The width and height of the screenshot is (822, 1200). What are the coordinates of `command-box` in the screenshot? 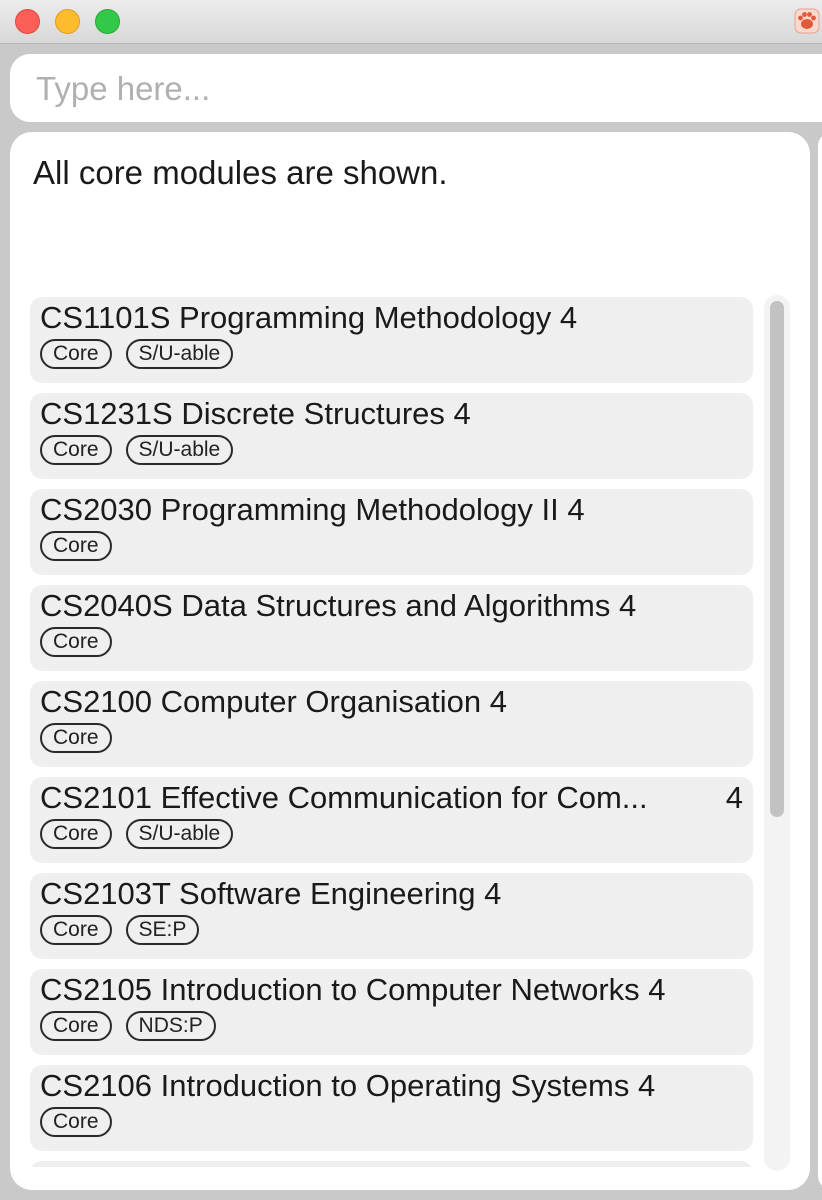 It's located at (416, 88).